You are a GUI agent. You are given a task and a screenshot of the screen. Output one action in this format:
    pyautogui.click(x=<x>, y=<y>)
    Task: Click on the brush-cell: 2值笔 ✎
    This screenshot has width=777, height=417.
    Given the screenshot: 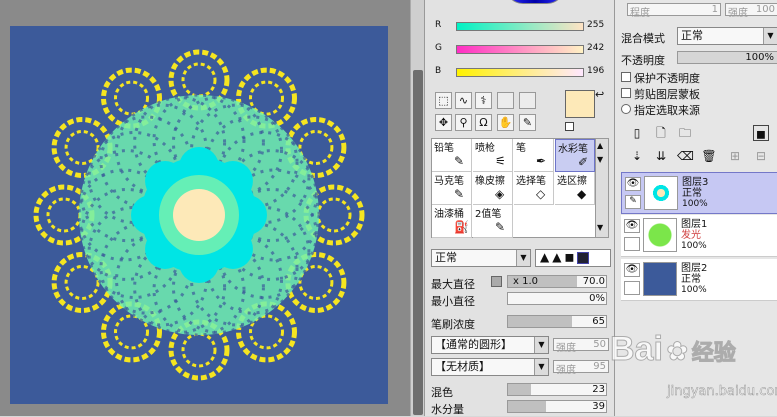 What is the action you would take?
    pyautogui.click(x=493, y=221)
    